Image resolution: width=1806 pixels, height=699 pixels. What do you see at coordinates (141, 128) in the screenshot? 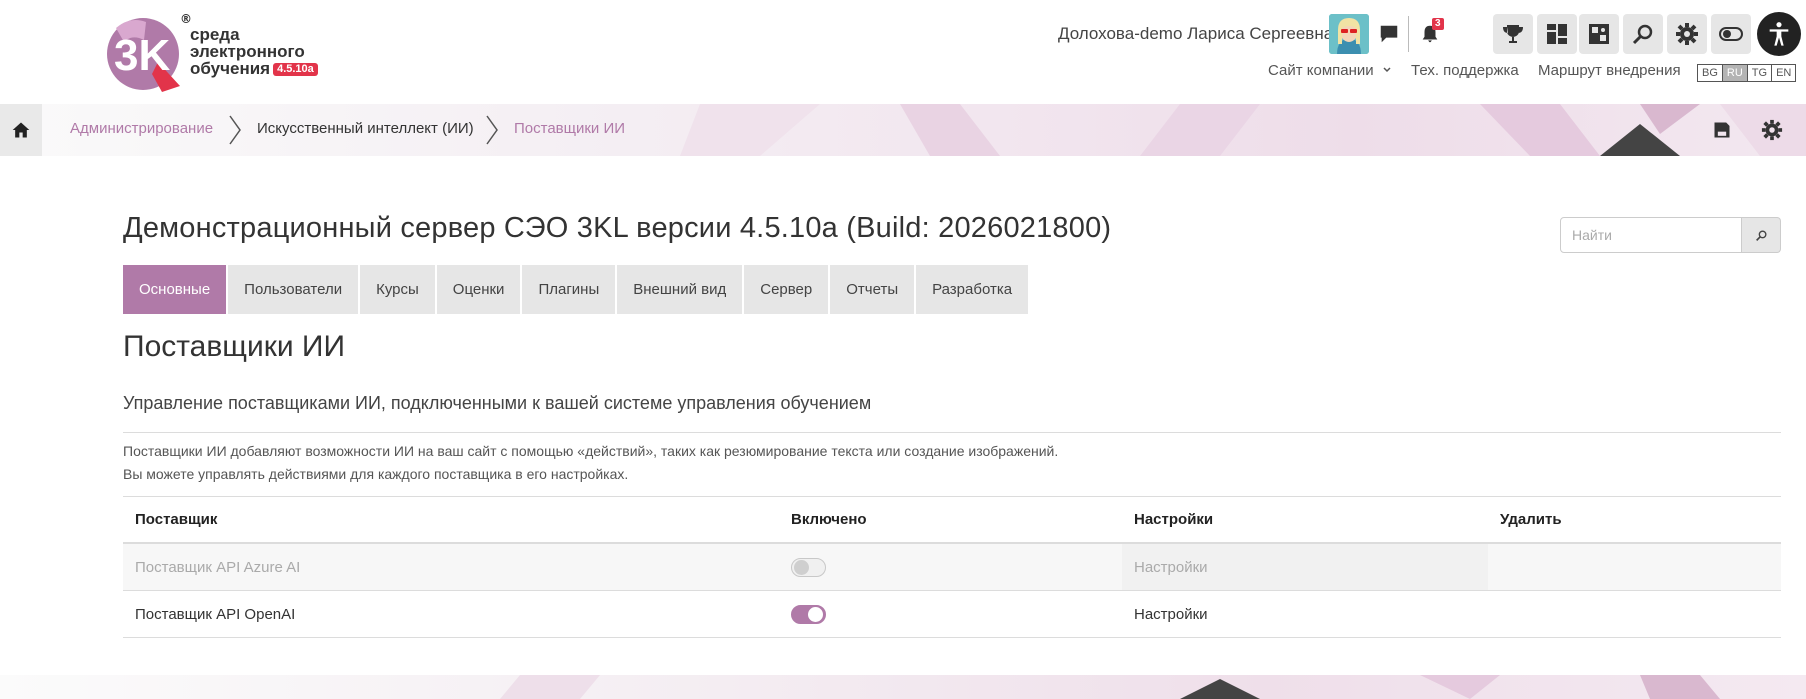
I see `breadcrumb-administration: Администрирование` at bounding box center [141, 128].